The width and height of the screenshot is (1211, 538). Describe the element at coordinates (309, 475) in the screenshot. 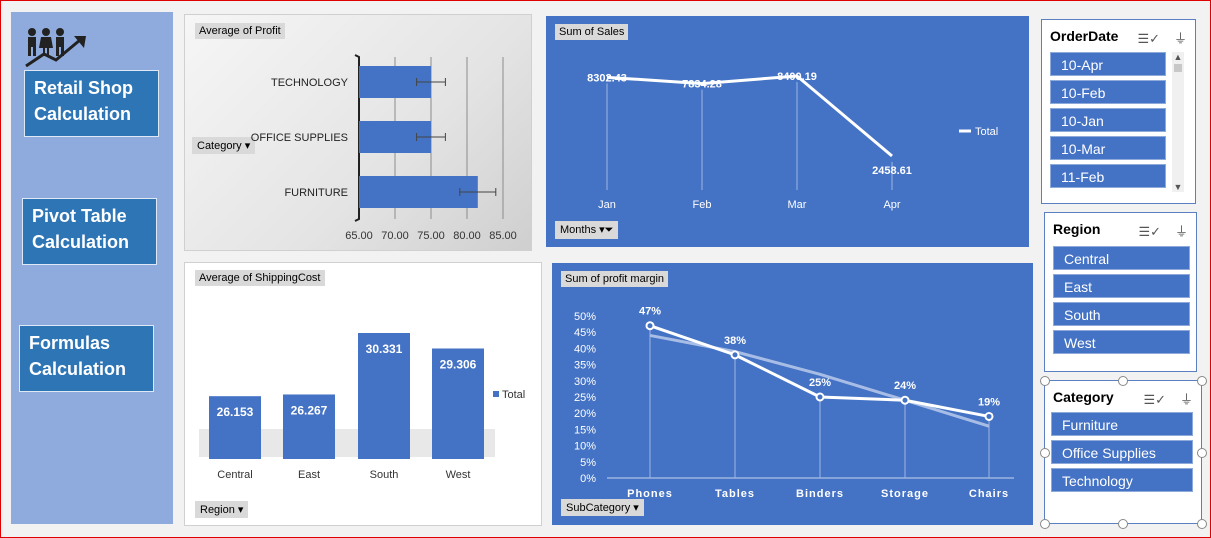

I see `x-tick-label: East` at that location.